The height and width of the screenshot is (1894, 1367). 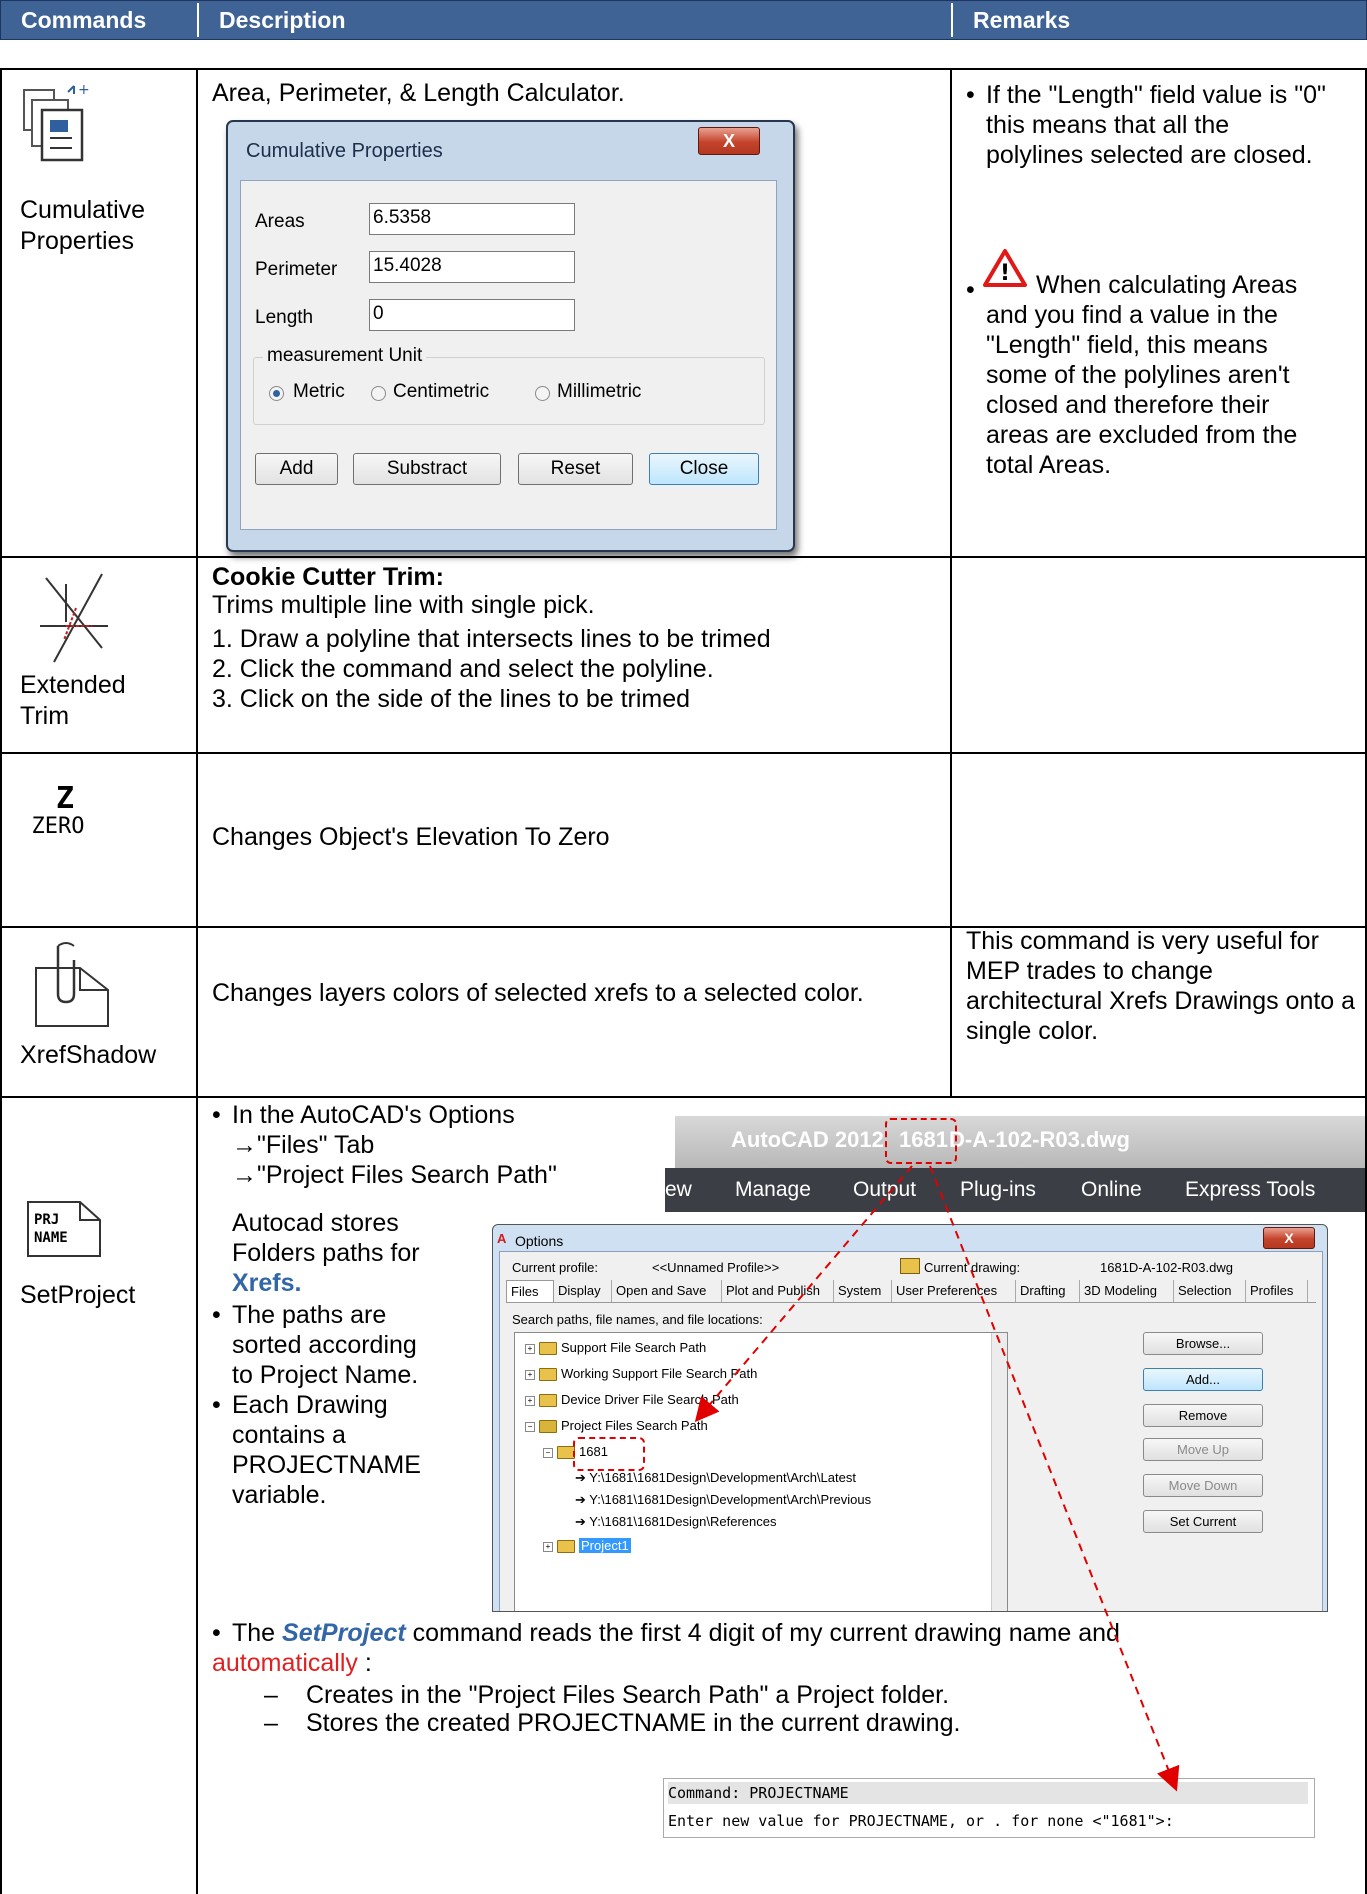 I want to click on tab-user-preferences: User Preferences, so click(x=954, y=1291).